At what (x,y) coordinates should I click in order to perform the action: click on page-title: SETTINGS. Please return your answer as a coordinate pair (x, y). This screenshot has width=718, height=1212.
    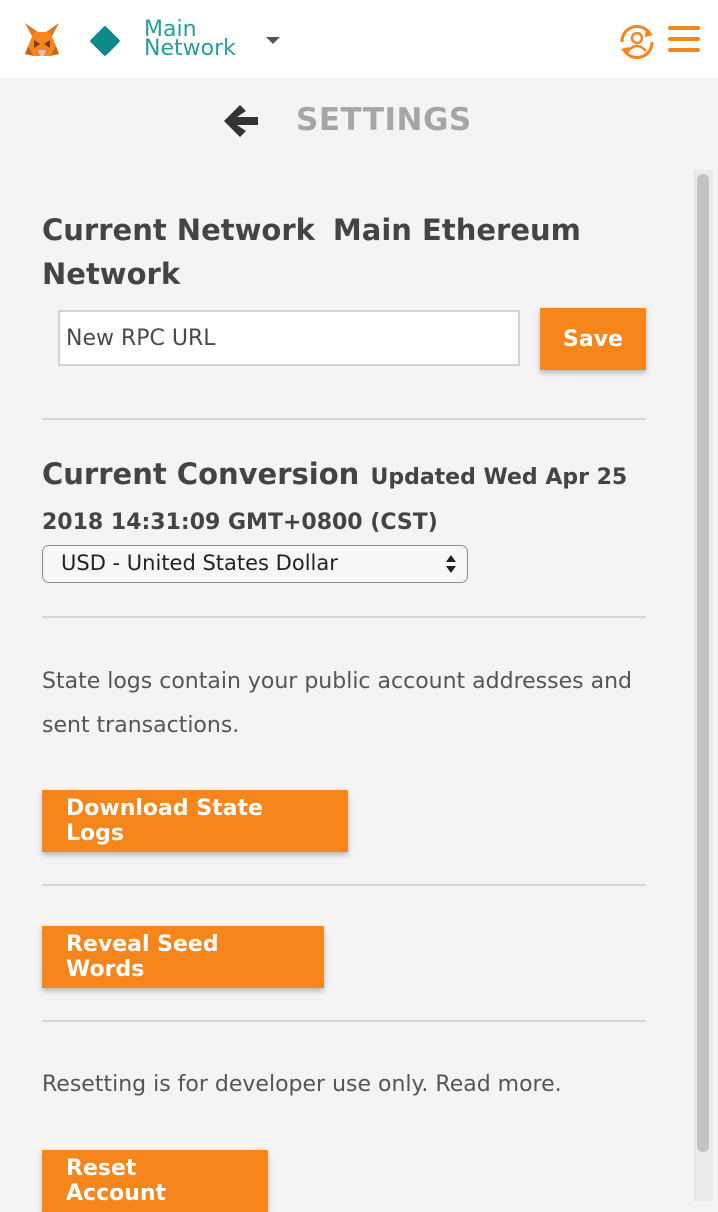
    Looking at the image, I should click on (384, 120).